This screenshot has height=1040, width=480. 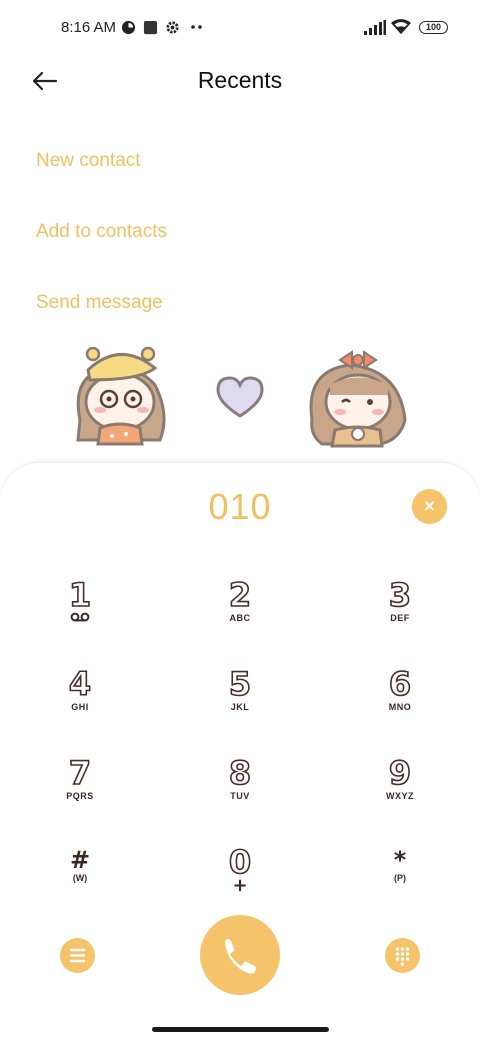 I want to click on key-digit: 5, so click(x=240, y=684).